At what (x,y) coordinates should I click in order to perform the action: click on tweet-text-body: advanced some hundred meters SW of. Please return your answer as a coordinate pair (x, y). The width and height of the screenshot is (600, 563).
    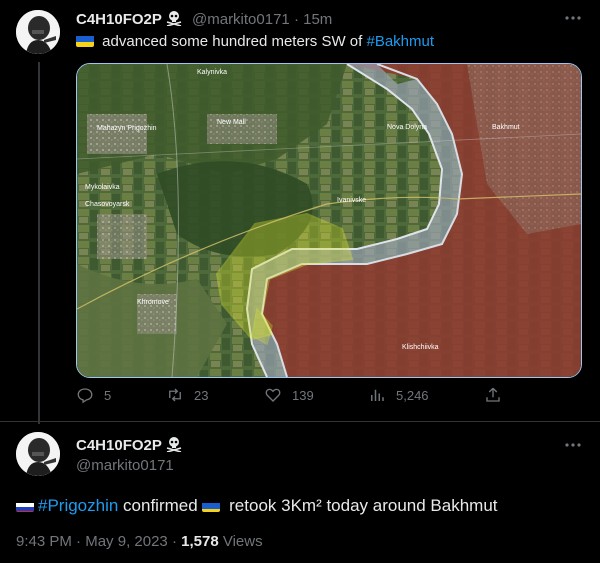
    Looking at the image, I should click on (232, 41).